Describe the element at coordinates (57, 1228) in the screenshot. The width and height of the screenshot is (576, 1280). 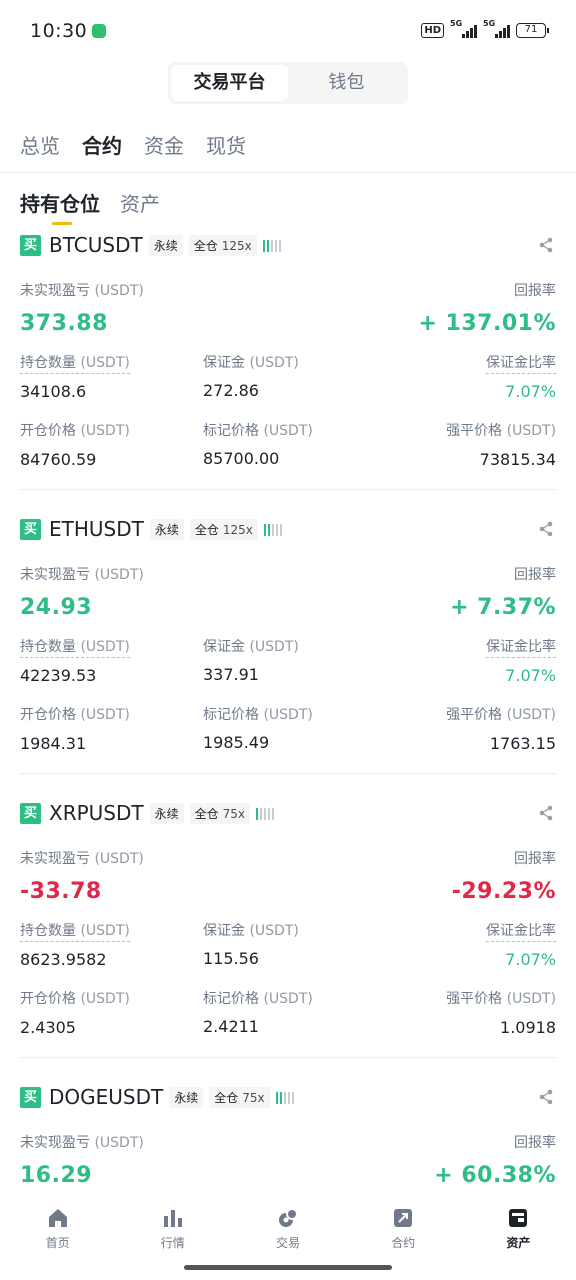
I see `nav-home: 首页` at that location.